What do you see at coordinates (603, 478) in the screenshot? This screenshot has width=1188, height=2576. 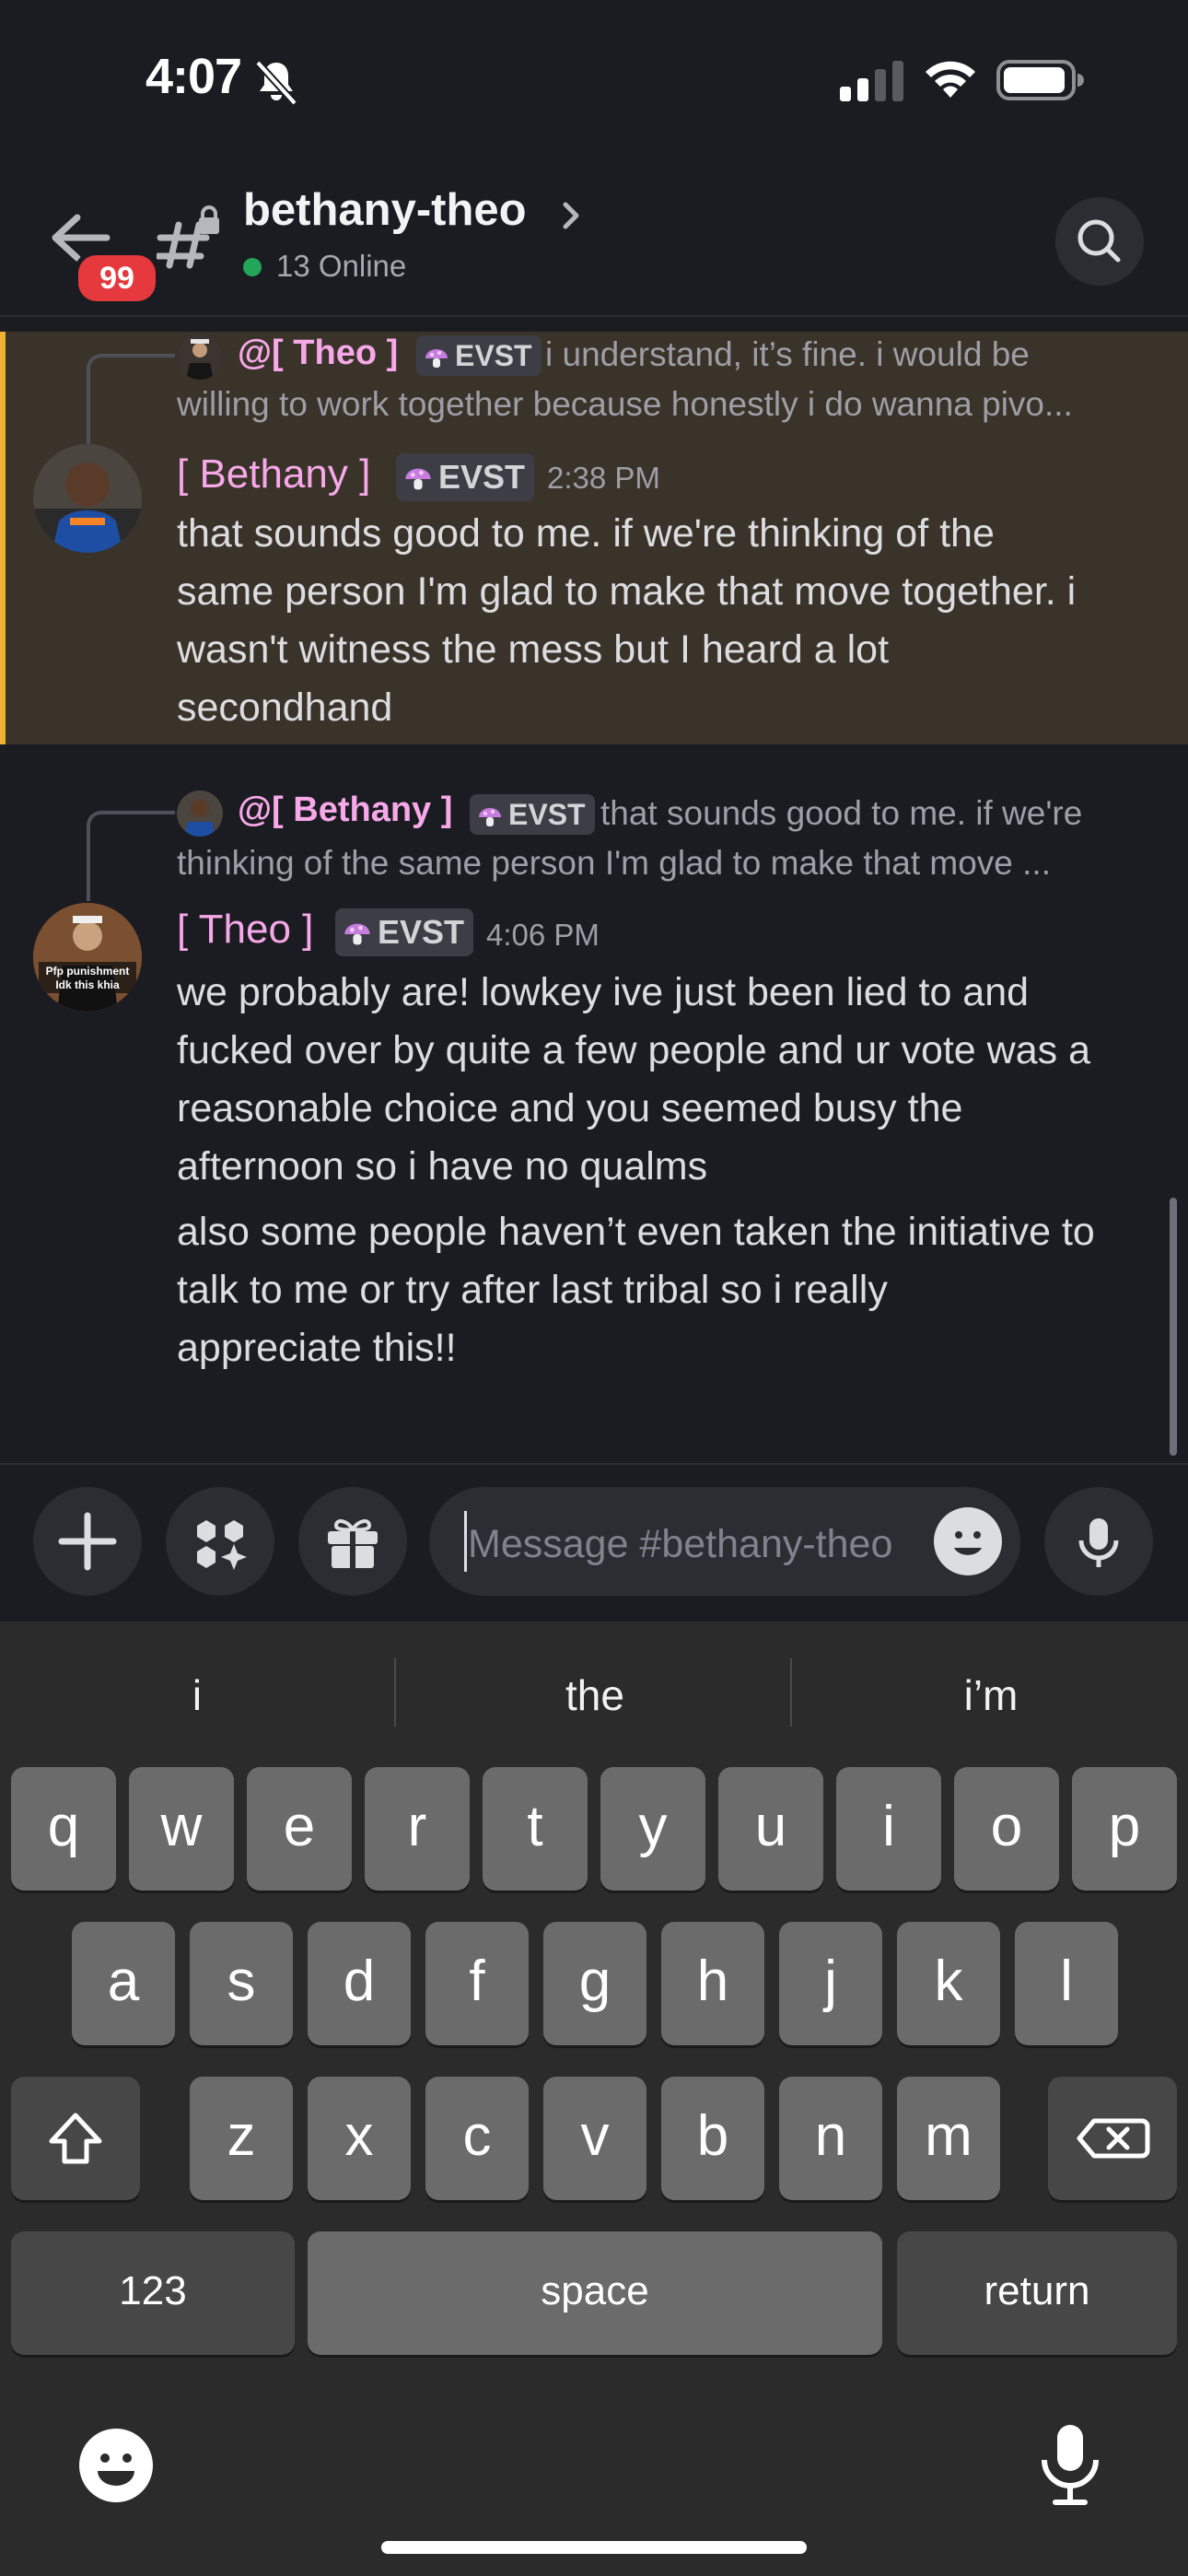 I see `message-timestamp: 2:38 PM` at bounding box center [603, 478].